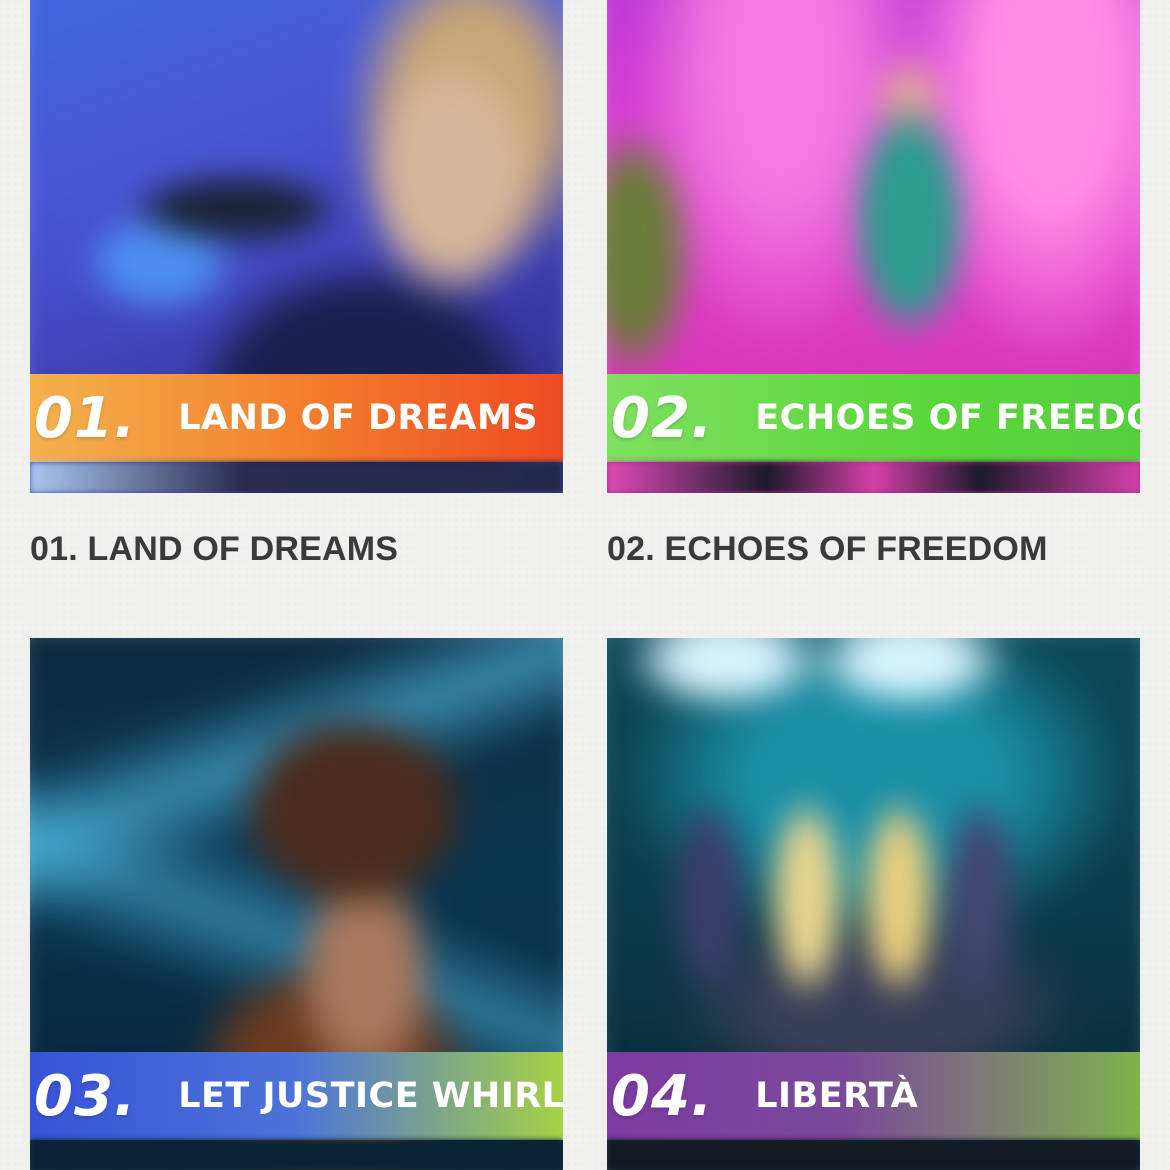  I want to click on title-banner: 02. ECHOES OF FREEDOM, so click(873, 418).